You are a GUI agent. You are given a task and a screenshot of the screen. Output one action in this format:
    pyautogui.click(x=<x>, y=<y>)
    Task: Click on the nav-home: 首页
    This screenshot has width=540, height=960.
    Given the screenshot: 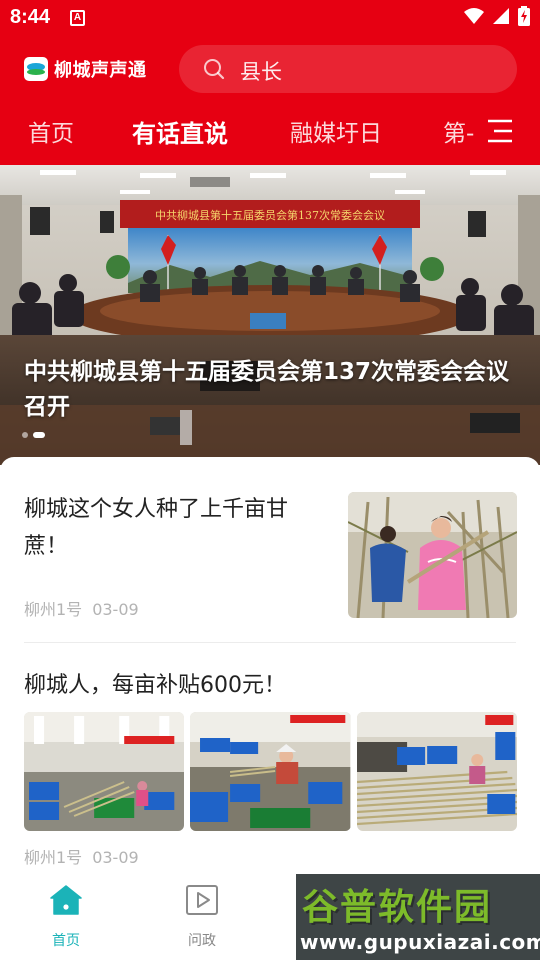 What is the action you would take?
    pyautogui.click(x=66, y=918)
    